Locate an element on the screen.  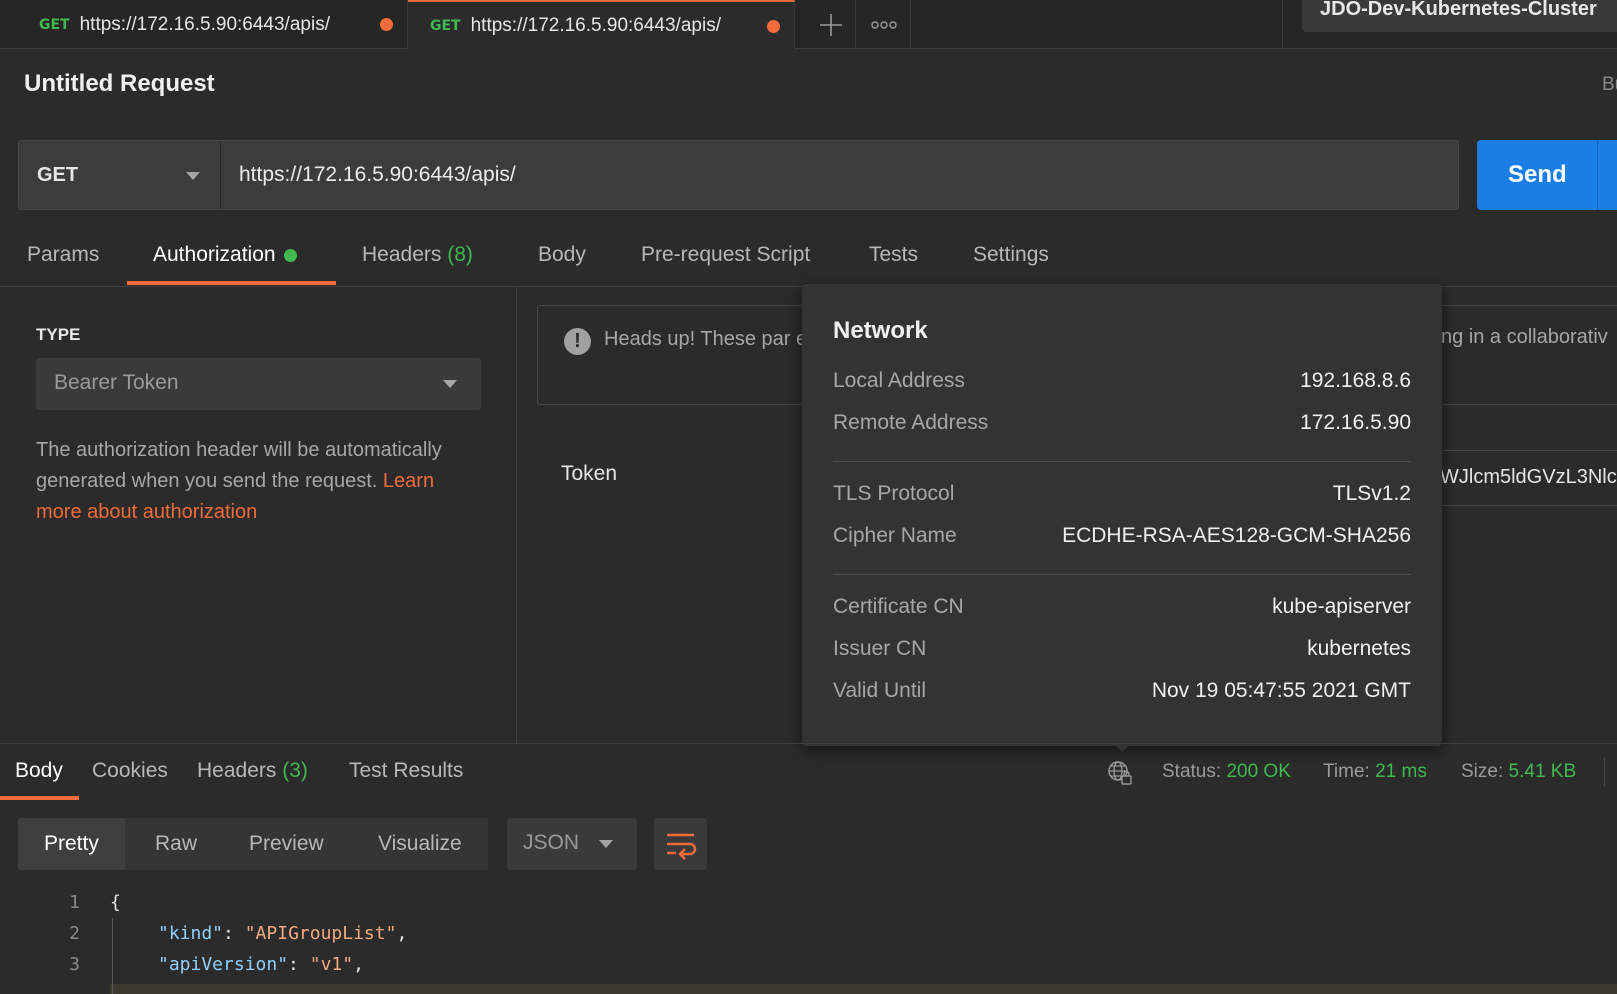
line-number: 3 is located at coordinates (74, 964).